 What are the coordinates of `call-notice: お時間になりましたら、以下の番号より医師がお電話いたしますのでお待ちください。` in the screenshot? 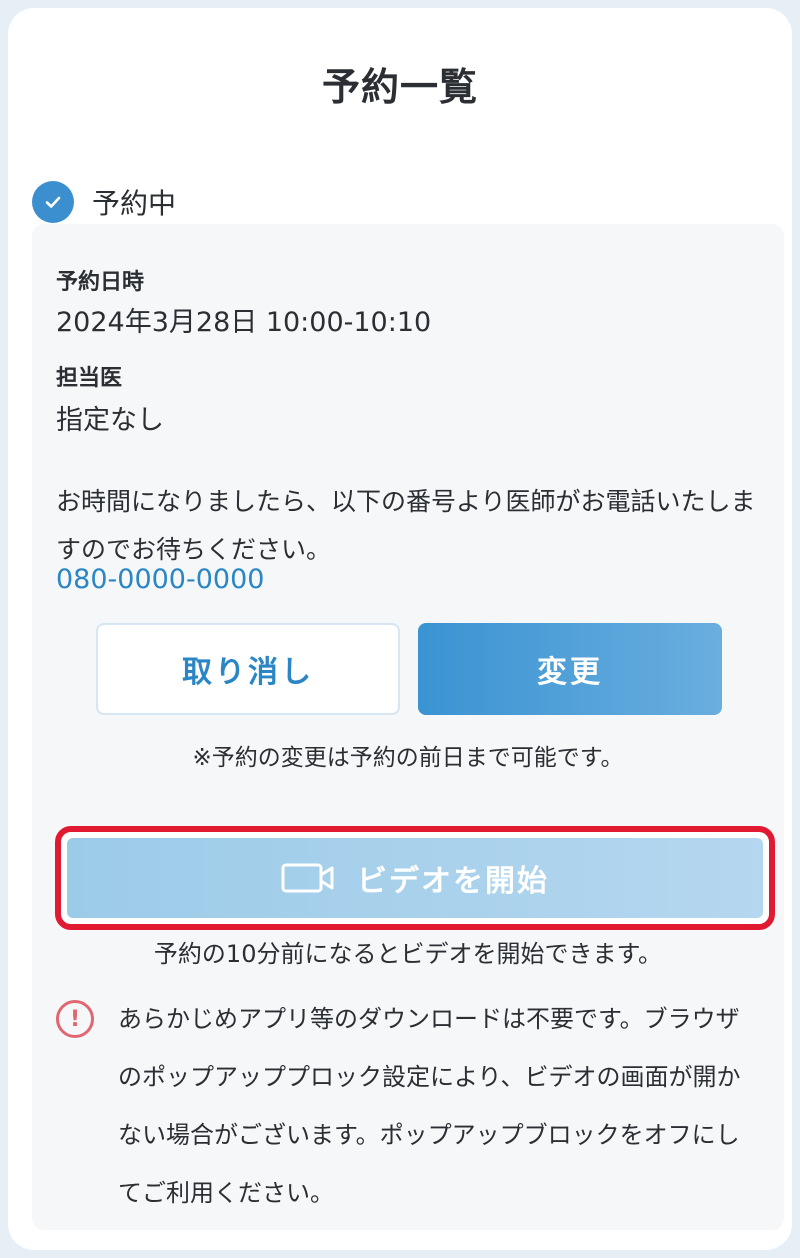 It's located at (406, 525).